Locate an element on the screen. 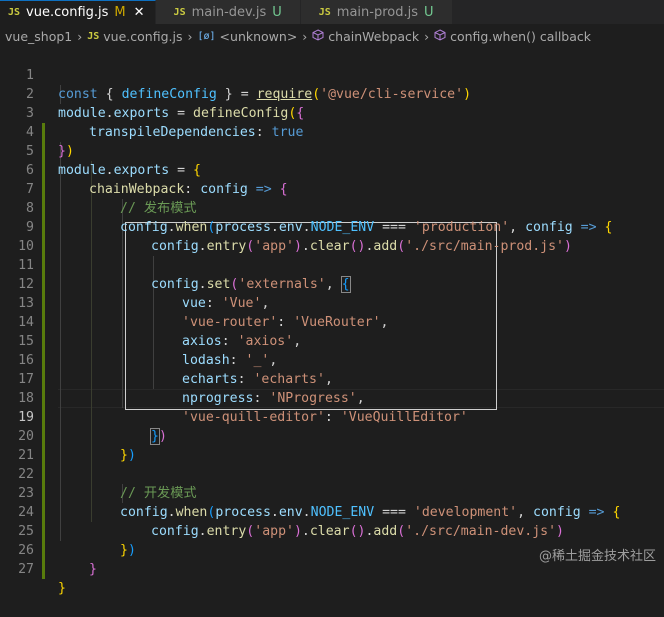 Image resolution: width=664 pixels, height=617 pixels. tab-label: main-dev.js is located at coordinates (229, 12).